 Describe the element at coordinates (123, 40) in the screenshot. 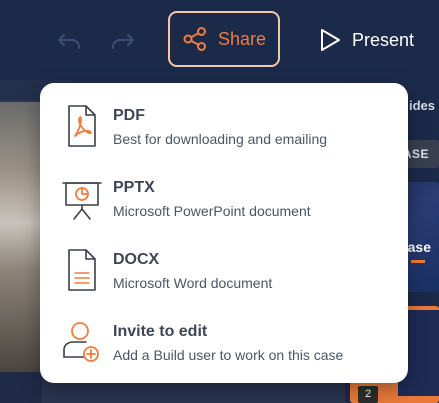

I see `redo-icon` at that location.